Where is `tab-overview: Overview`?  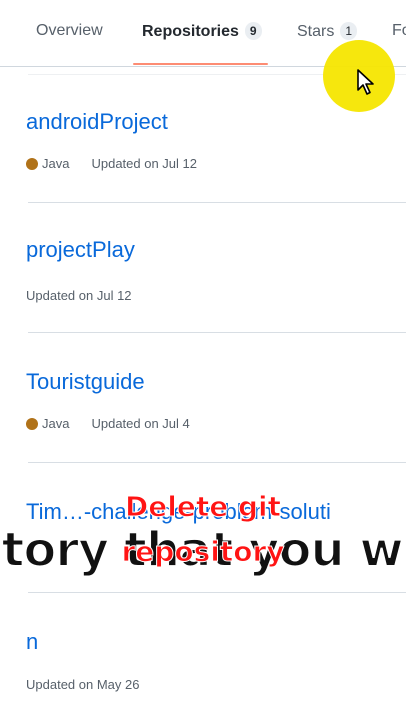 tab-overview: Overview is located at coordinates (69, 31).